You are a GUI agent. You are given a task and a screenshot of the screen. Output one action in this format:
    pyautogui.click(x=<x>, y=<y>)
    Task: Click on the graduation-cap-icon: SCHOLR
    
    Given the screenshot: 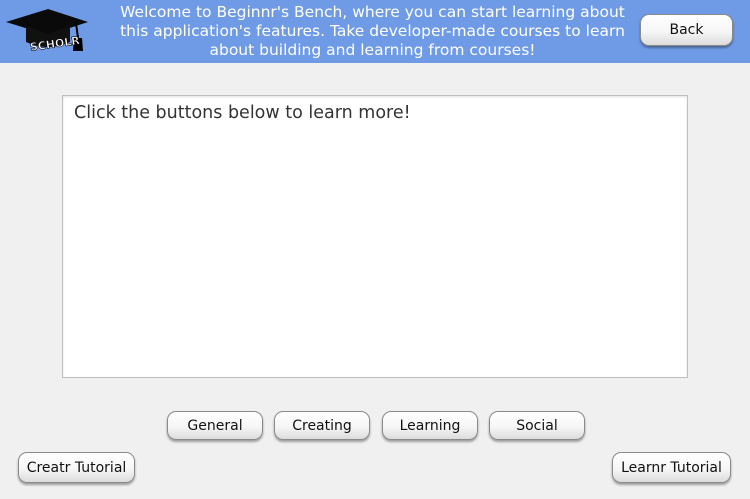 What is the action you would take?
    pyautogui.click(x=47, y=31)
    